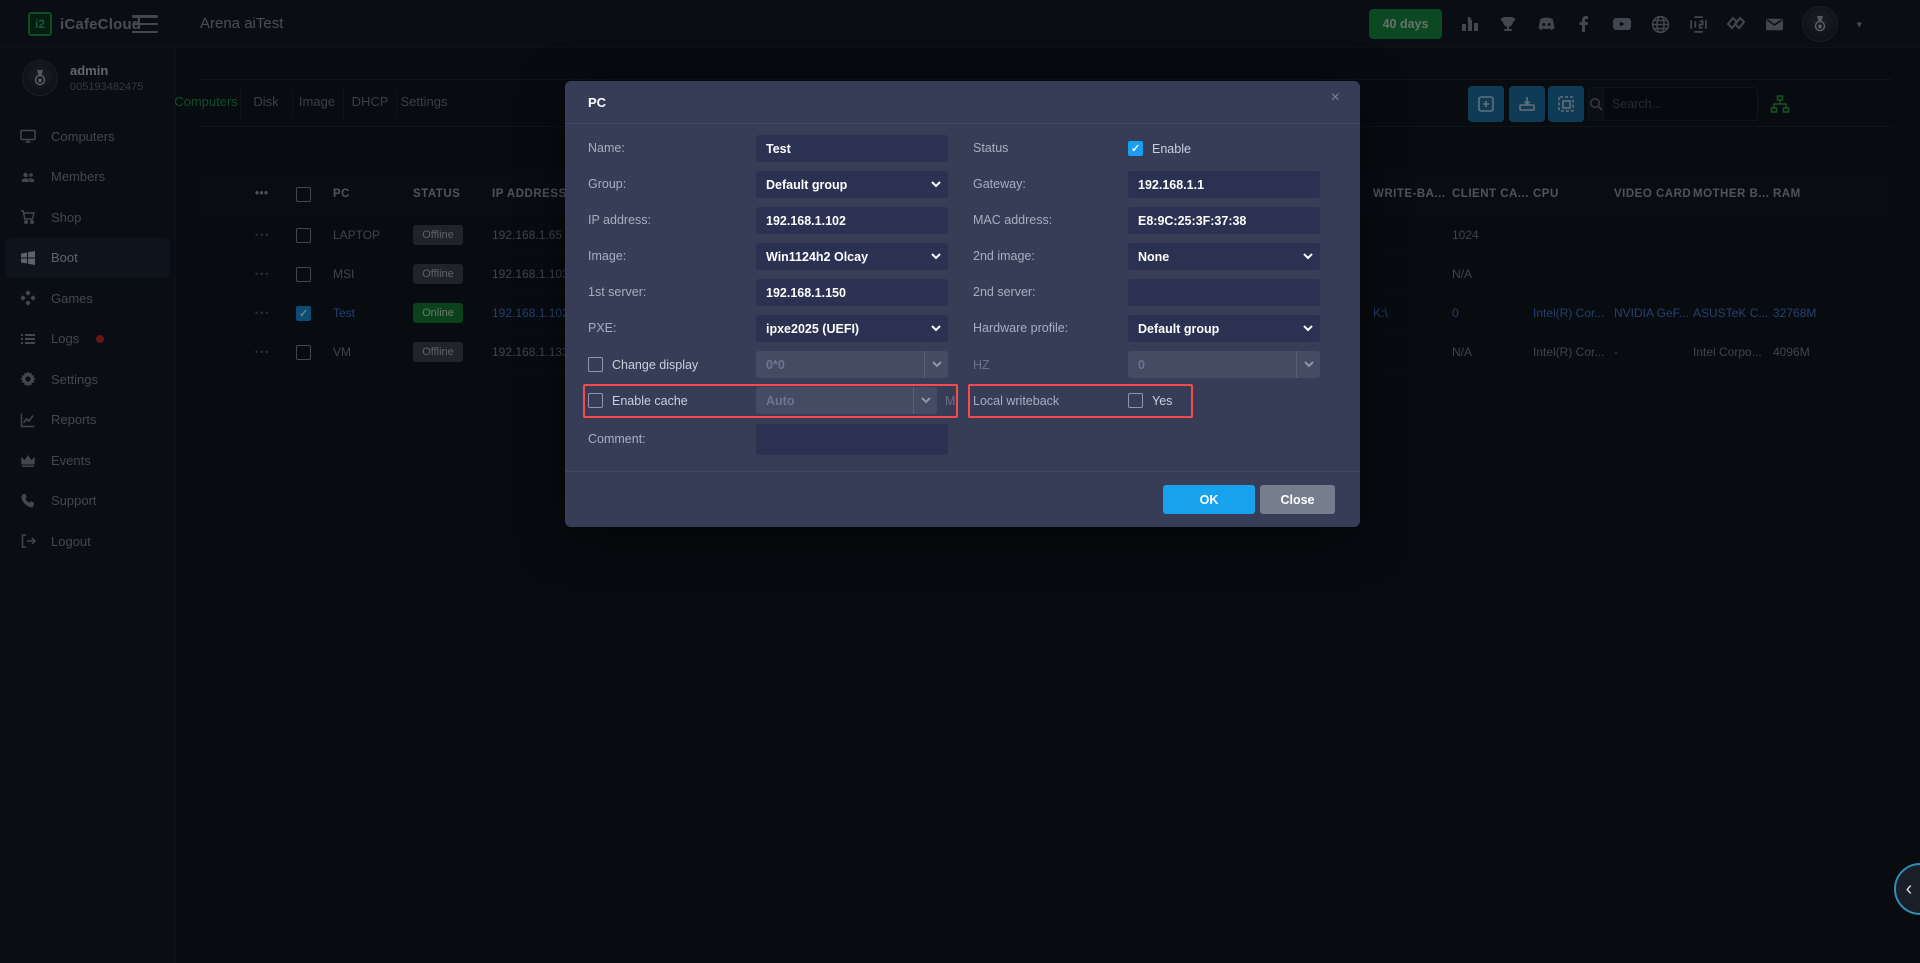  What do you see at coordinates (1224, 184) in the screenshot?
I see `gateway-input` at bounding box center [1224, 184].